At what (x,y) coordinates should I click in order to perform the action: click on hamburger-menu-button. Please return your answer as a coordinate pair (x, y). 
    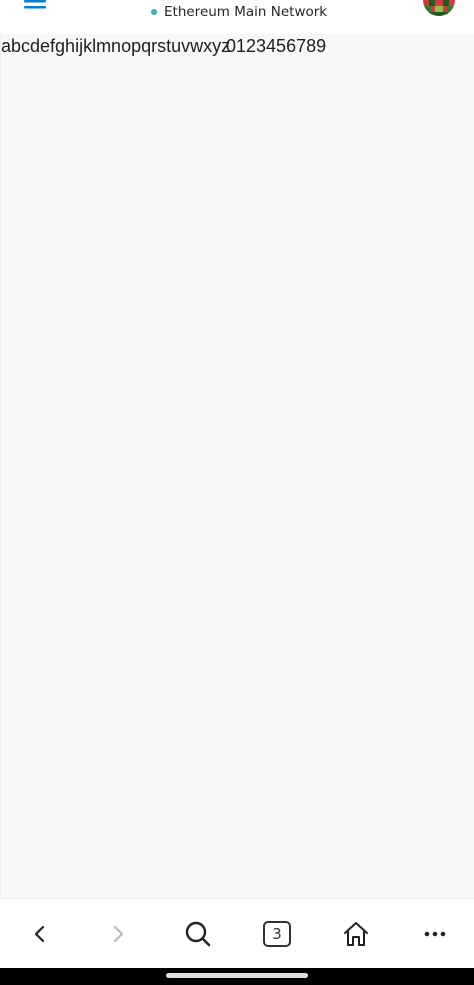
    Looking at the image, I should click on (37, 6).